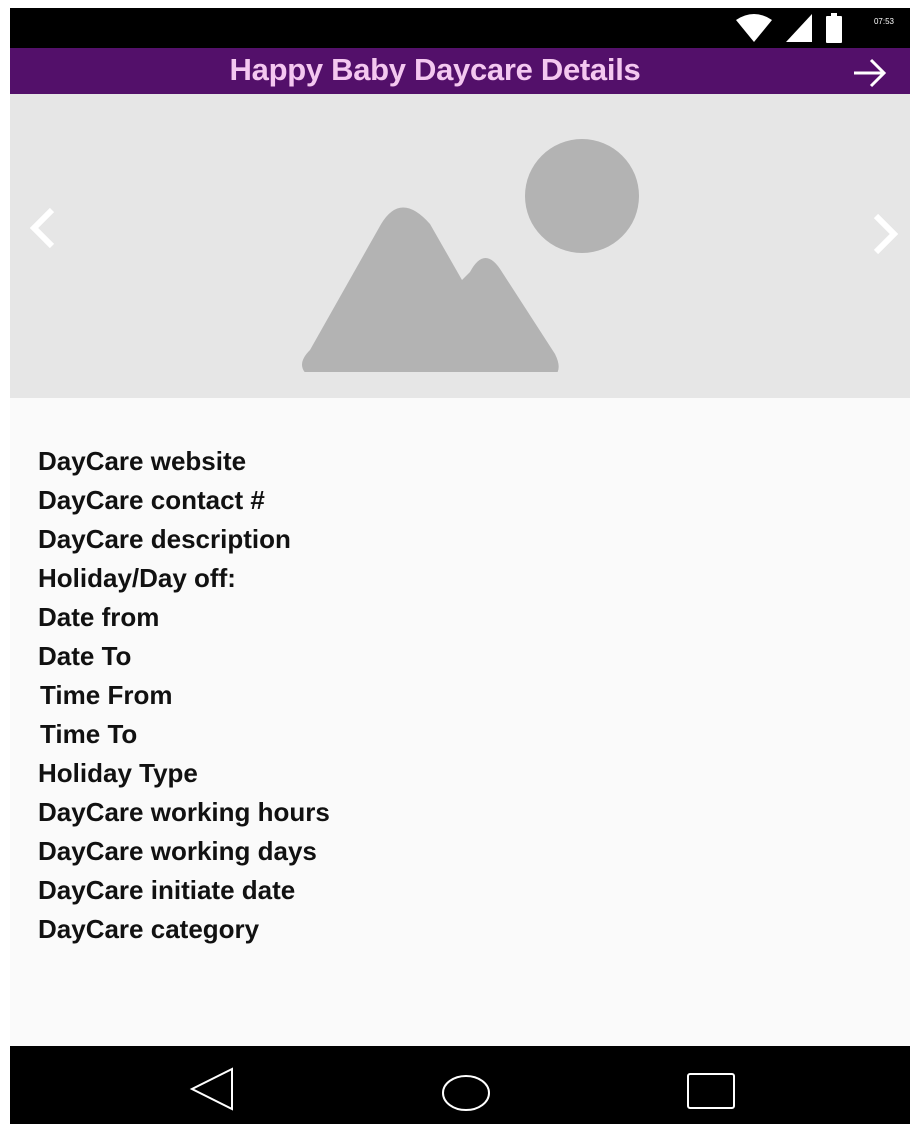 The height and width of the screenshot is (1124, 910). I want to click on wifi-icon, so click(753, 28).